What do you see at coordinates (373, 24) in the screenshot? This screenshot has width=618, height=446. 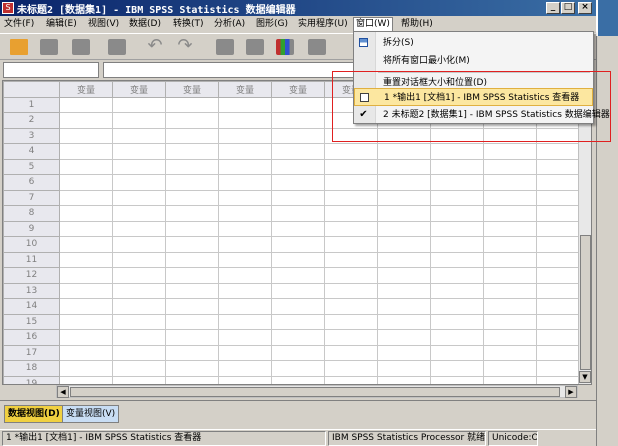 I see `menu-window: 窗口(W)` at bounding box center [373, 24].